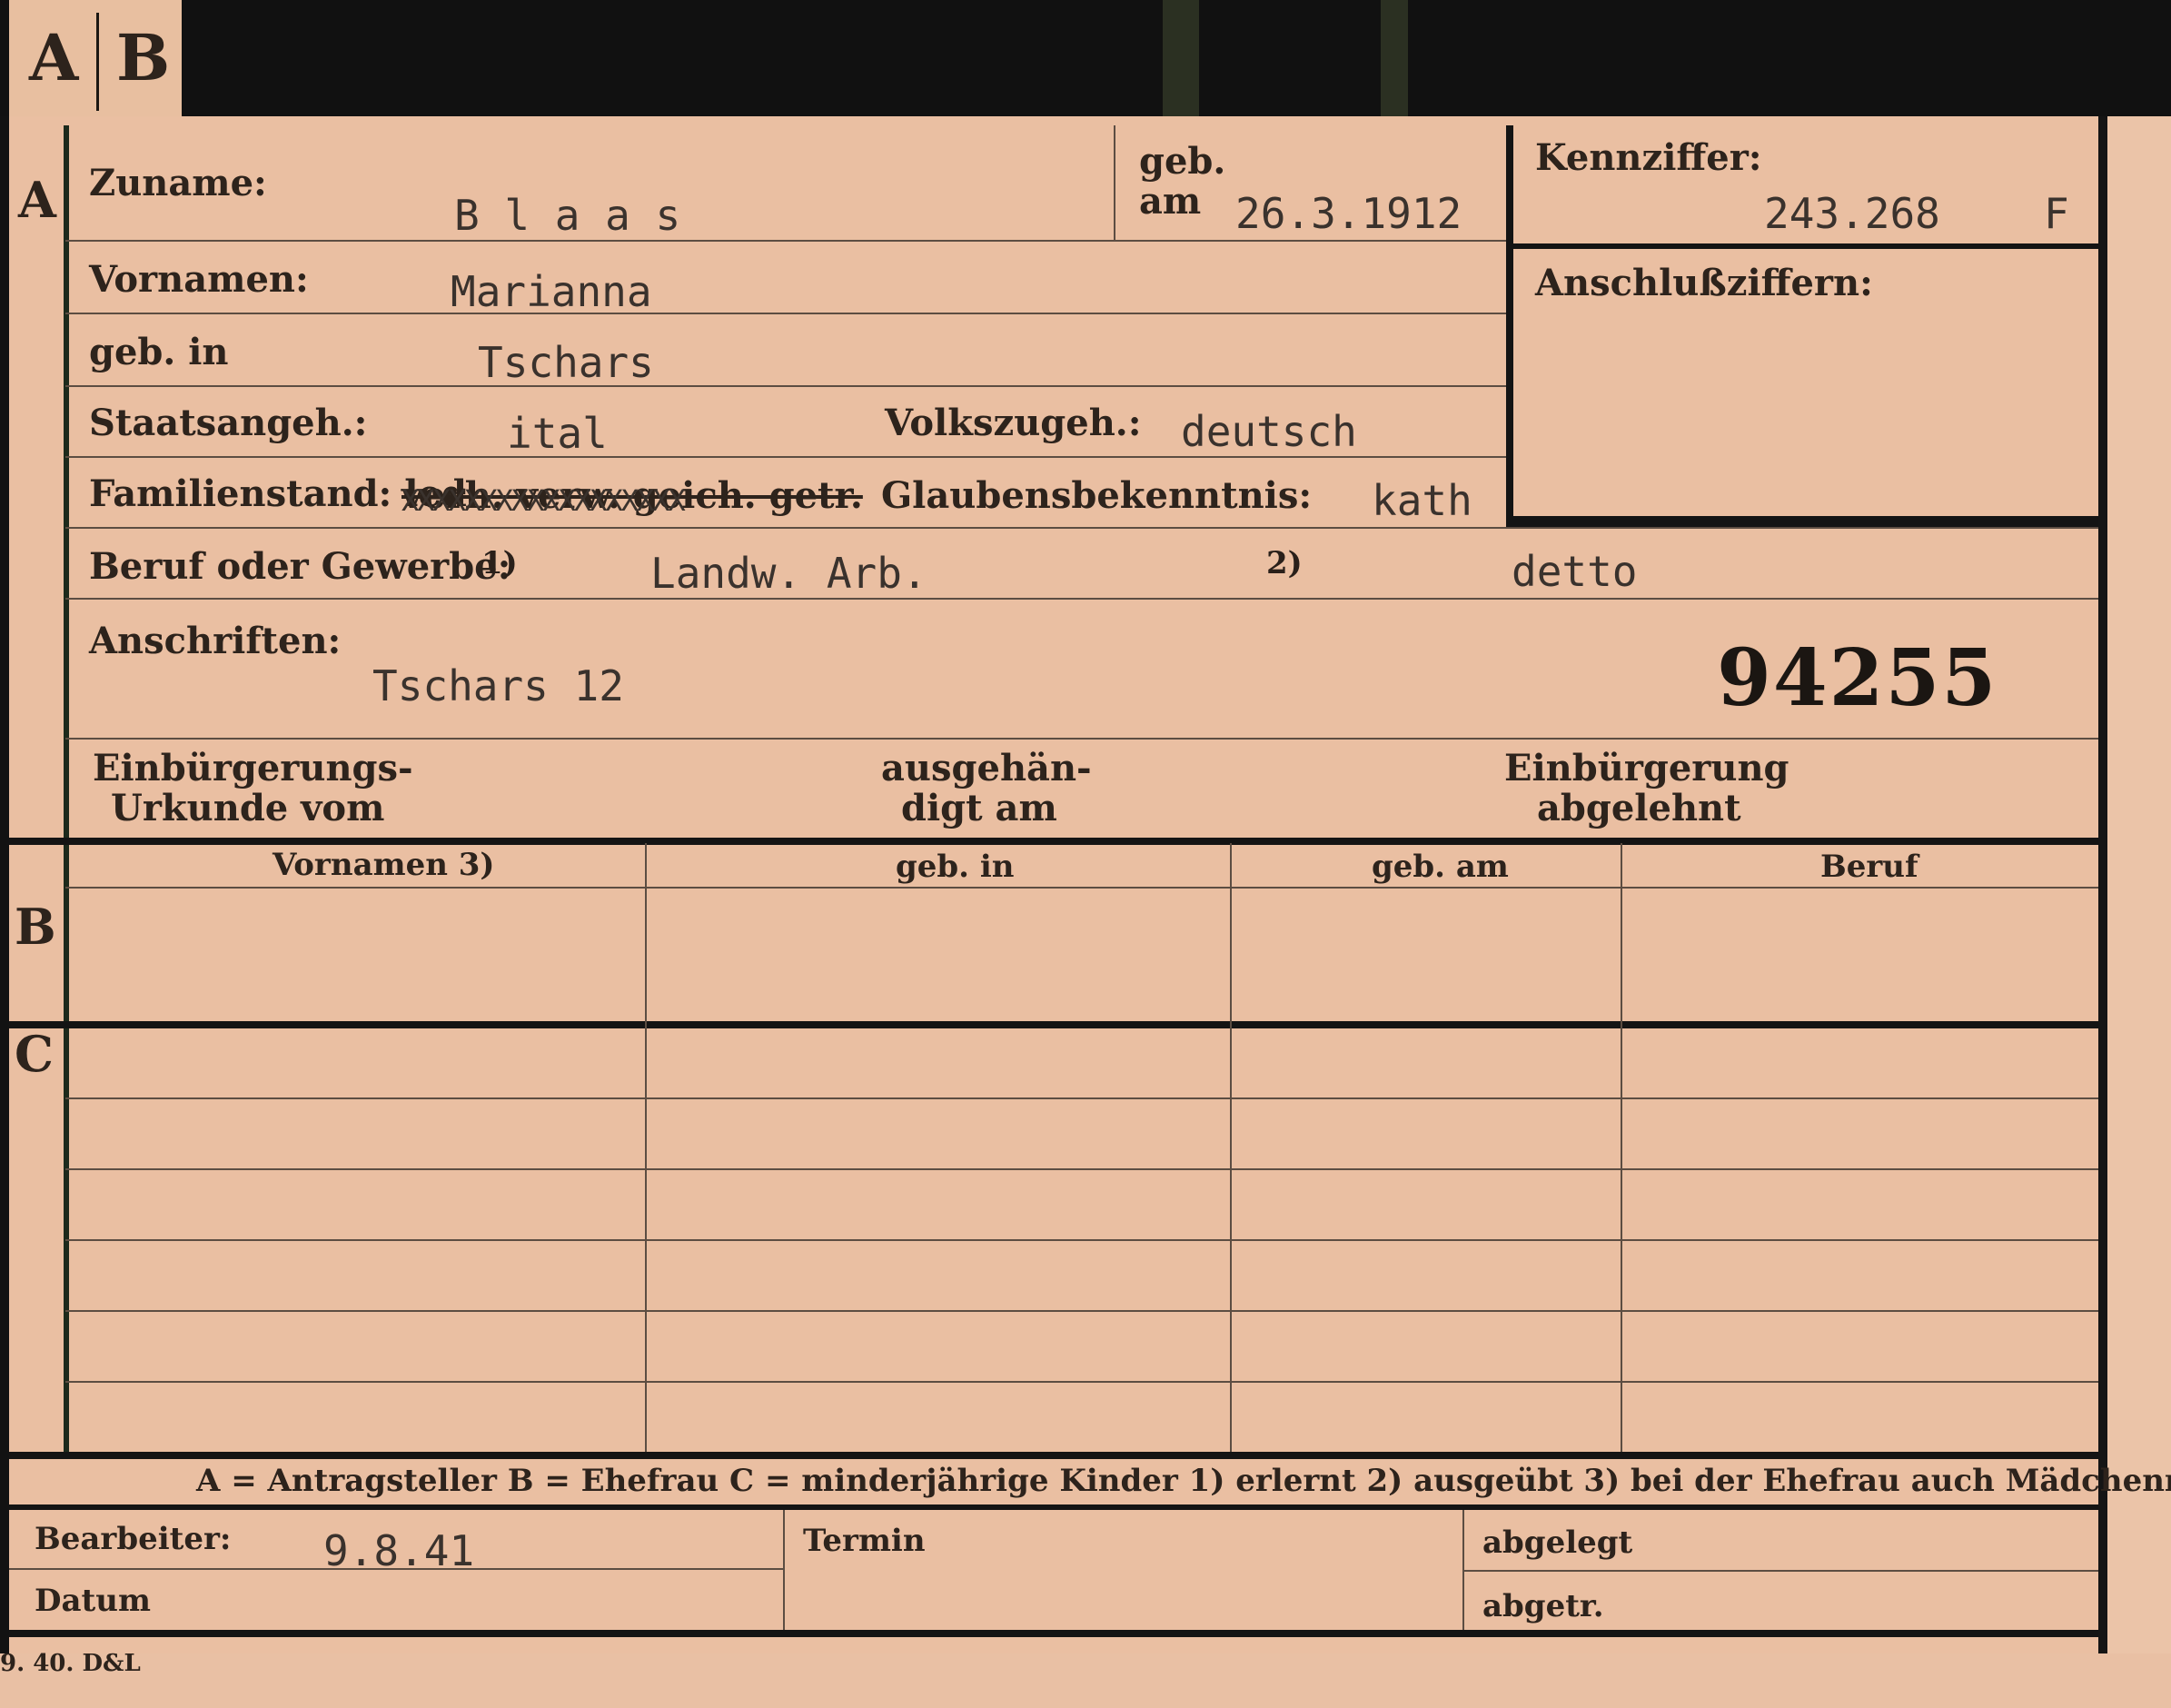 The image size is (2171, 1708). Describe the element at coordinates (1269, 431) in the screenshot. I see `volkszugeh-value: deutsch` at that location.